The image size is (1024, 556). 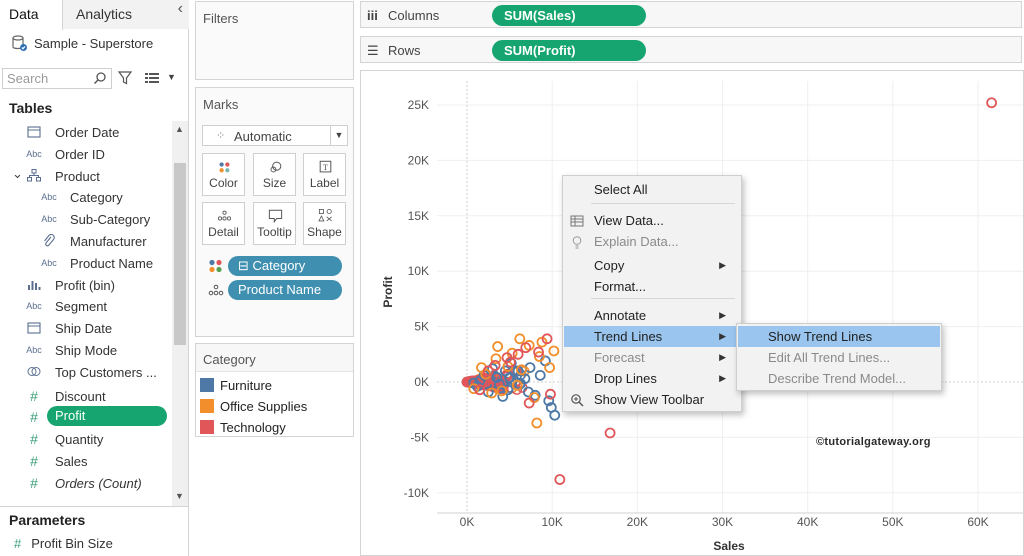 What do you see at coordinates (125, 78) in the screenshot?
I see `filter-icon` at bounding box center [125, 78].